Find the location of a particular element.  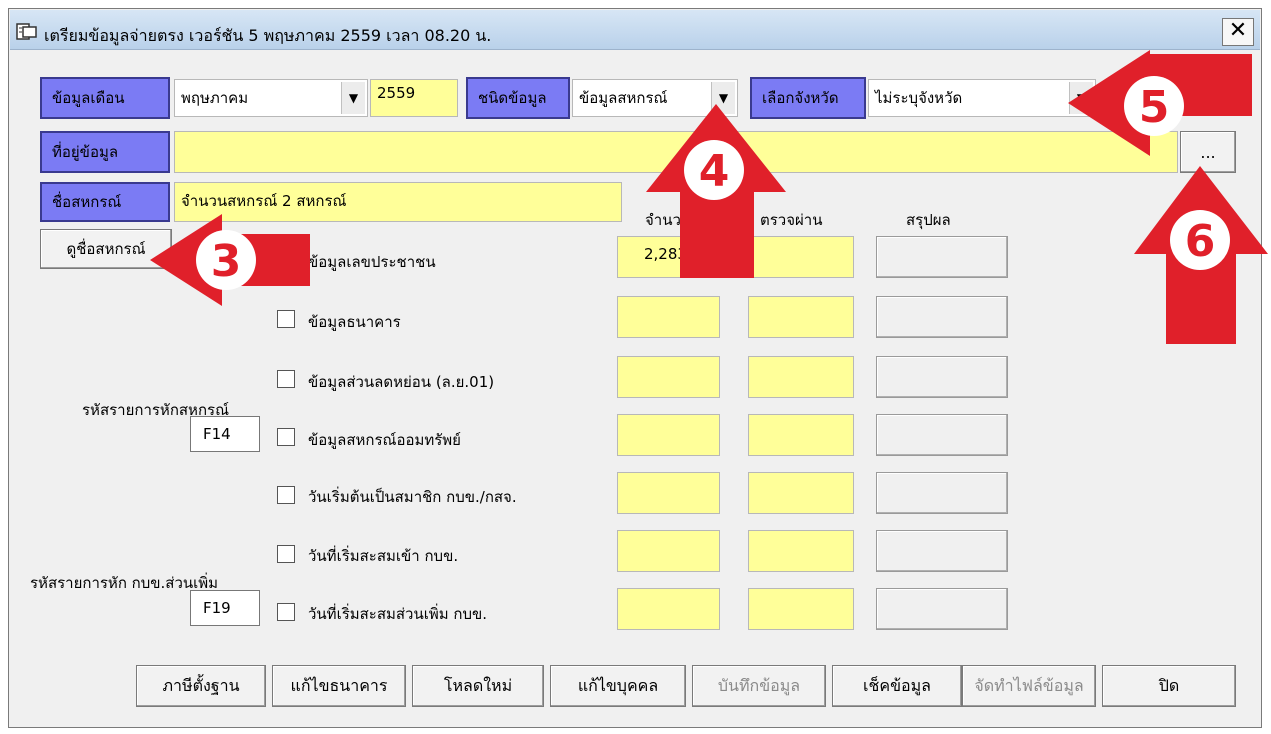

annotation-arrow-4: 4 is located at coordinates (716, 191).